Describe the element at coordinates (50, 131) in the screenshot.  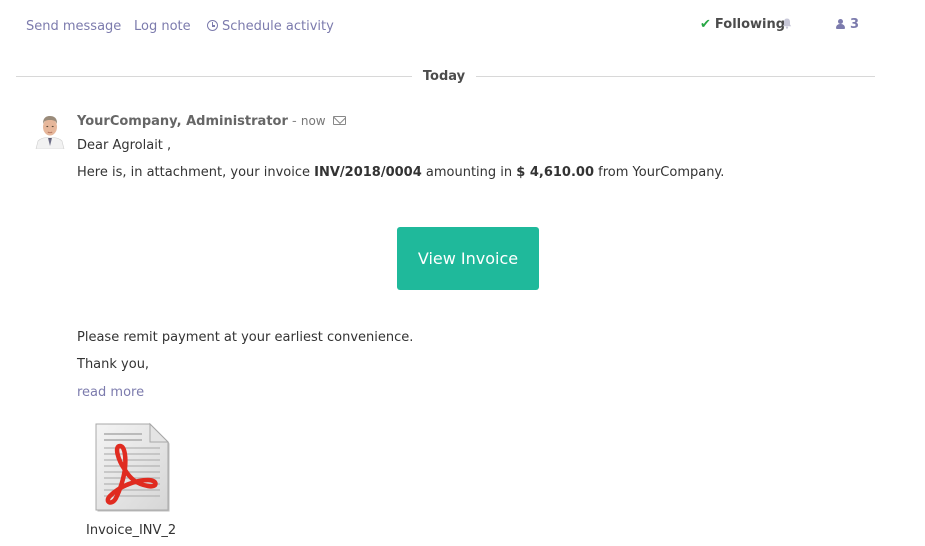
I see `author-avatar` at that location.